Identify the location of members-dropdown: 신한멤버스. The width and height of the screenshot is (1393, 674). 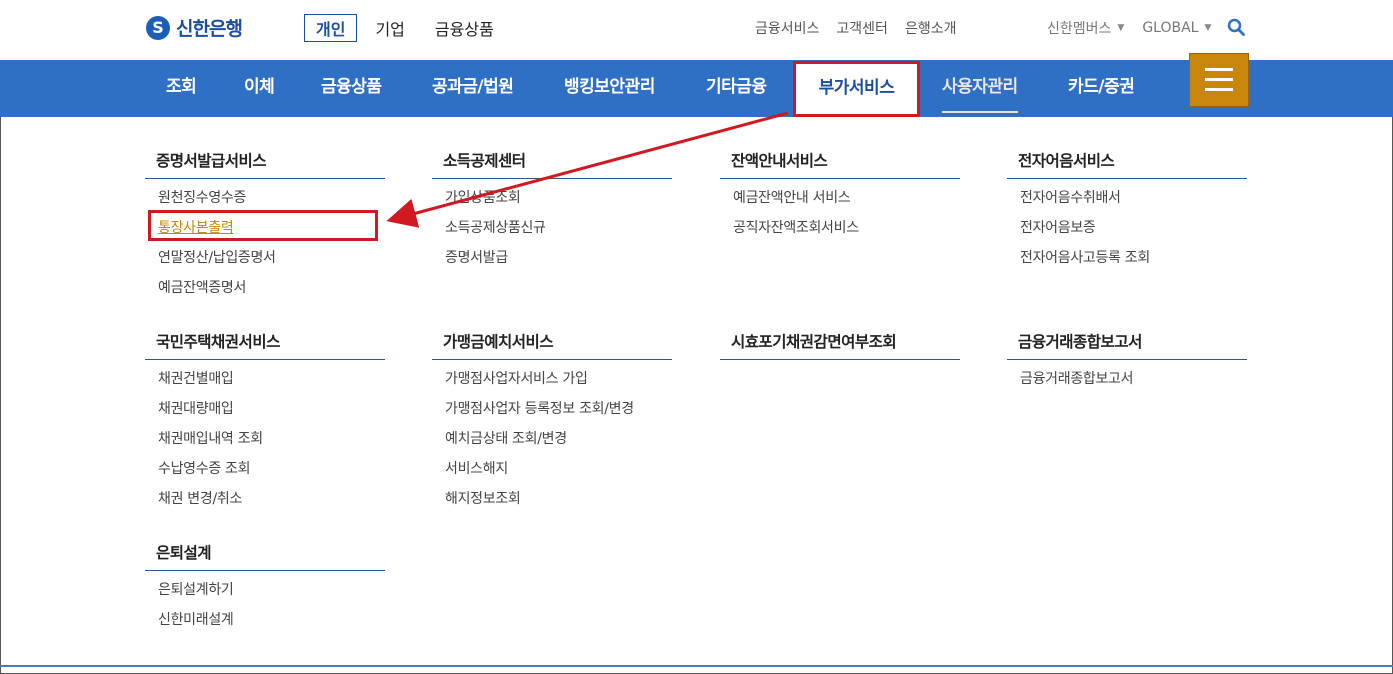
(1079, 28).